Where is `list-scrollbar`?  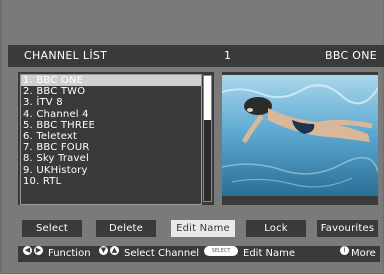
list-scrollbar is located at coordinates (207, 138).